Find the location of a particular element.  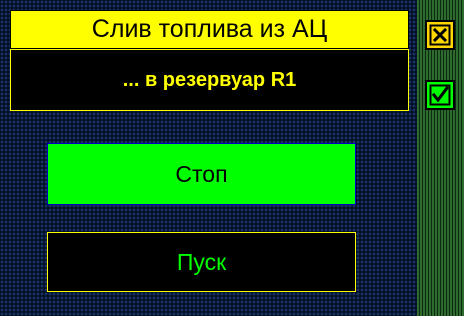

dialog-title: Слив топлива из АЦ is located at coordinates (209, 29).